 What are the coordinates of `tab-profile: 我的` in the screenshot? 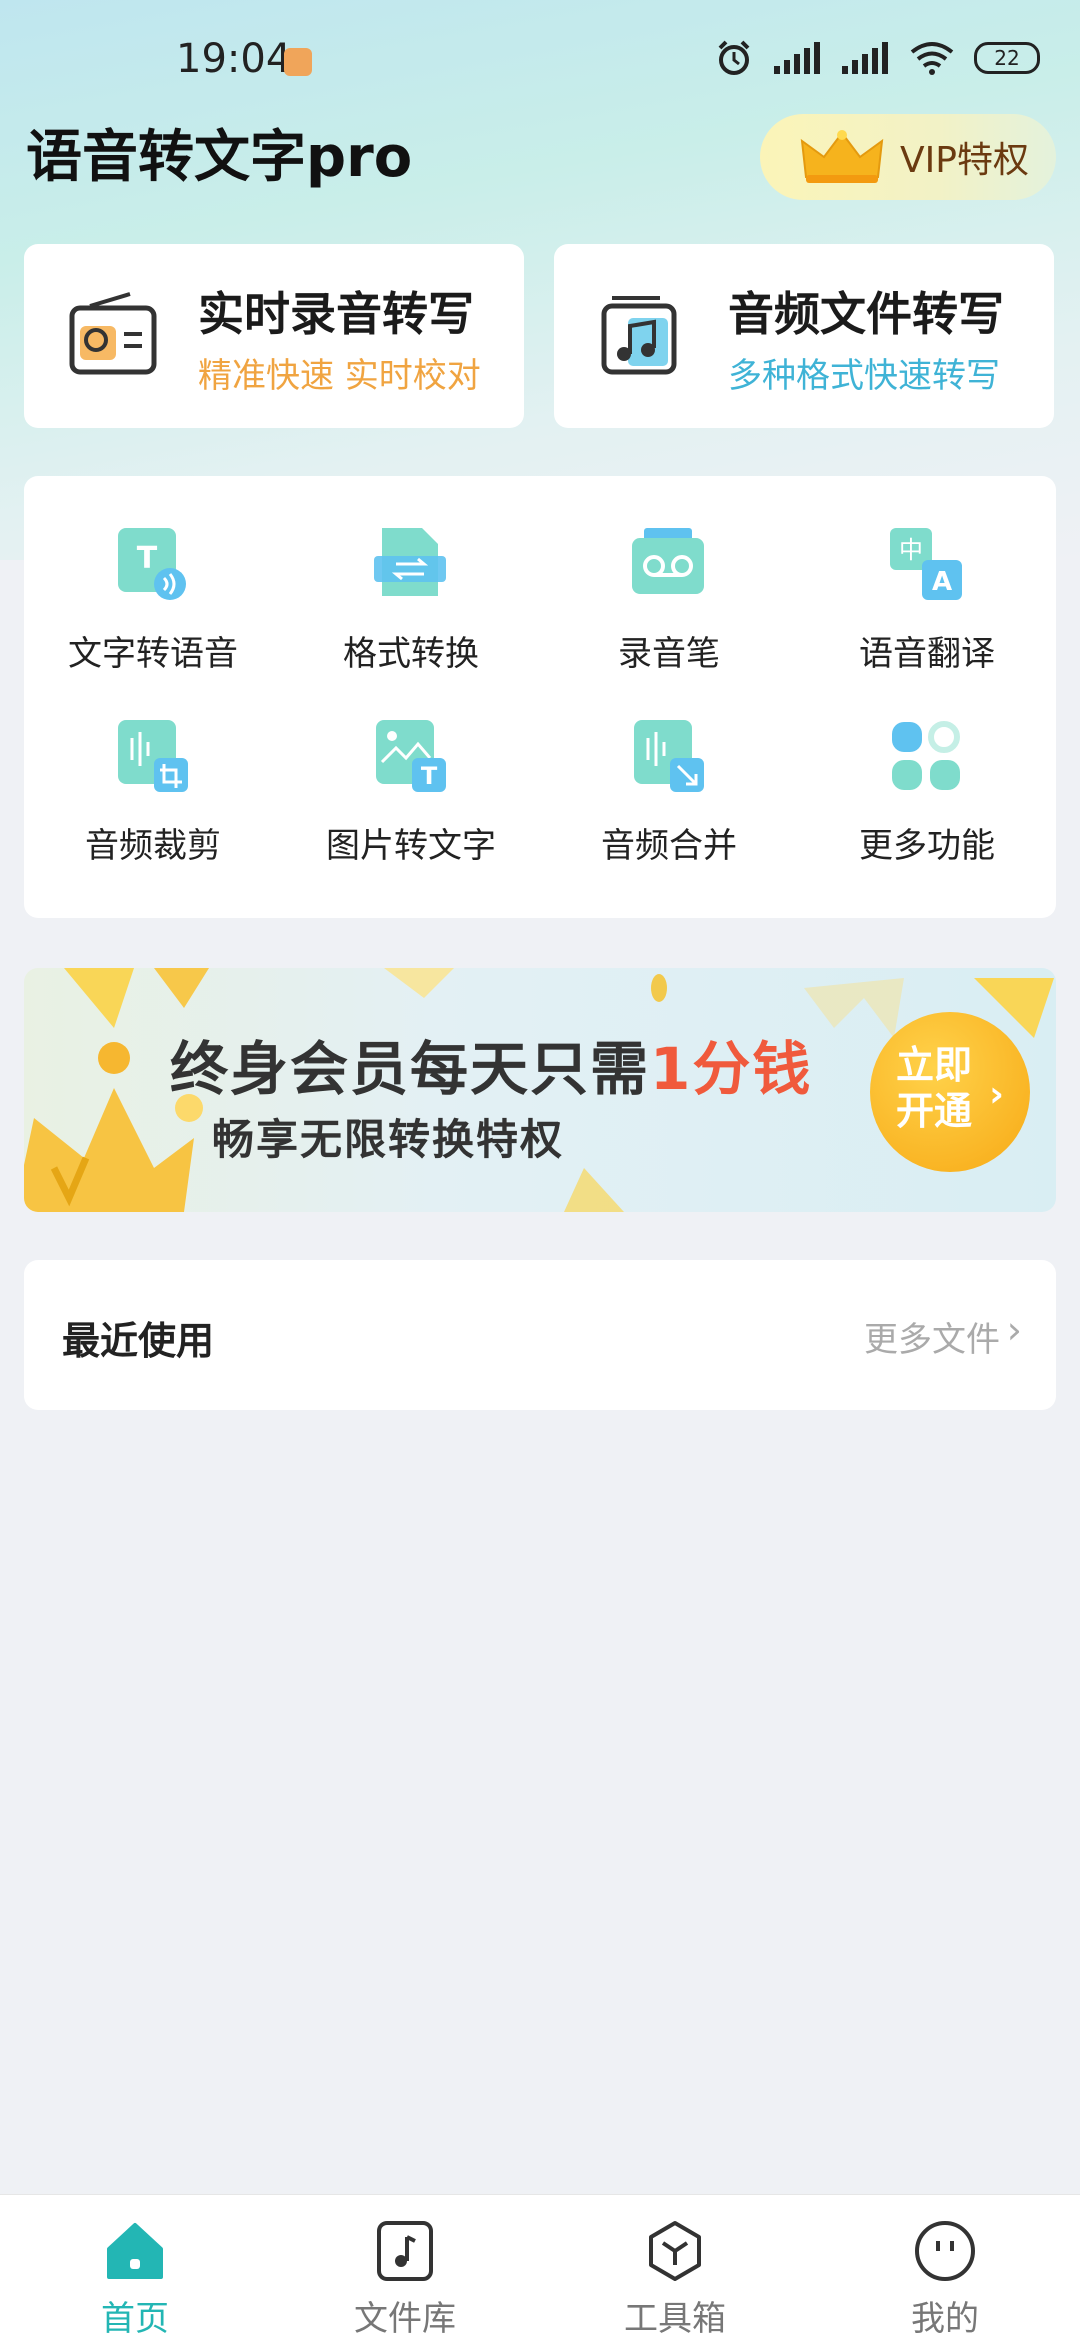 It's located at (945, 2268).